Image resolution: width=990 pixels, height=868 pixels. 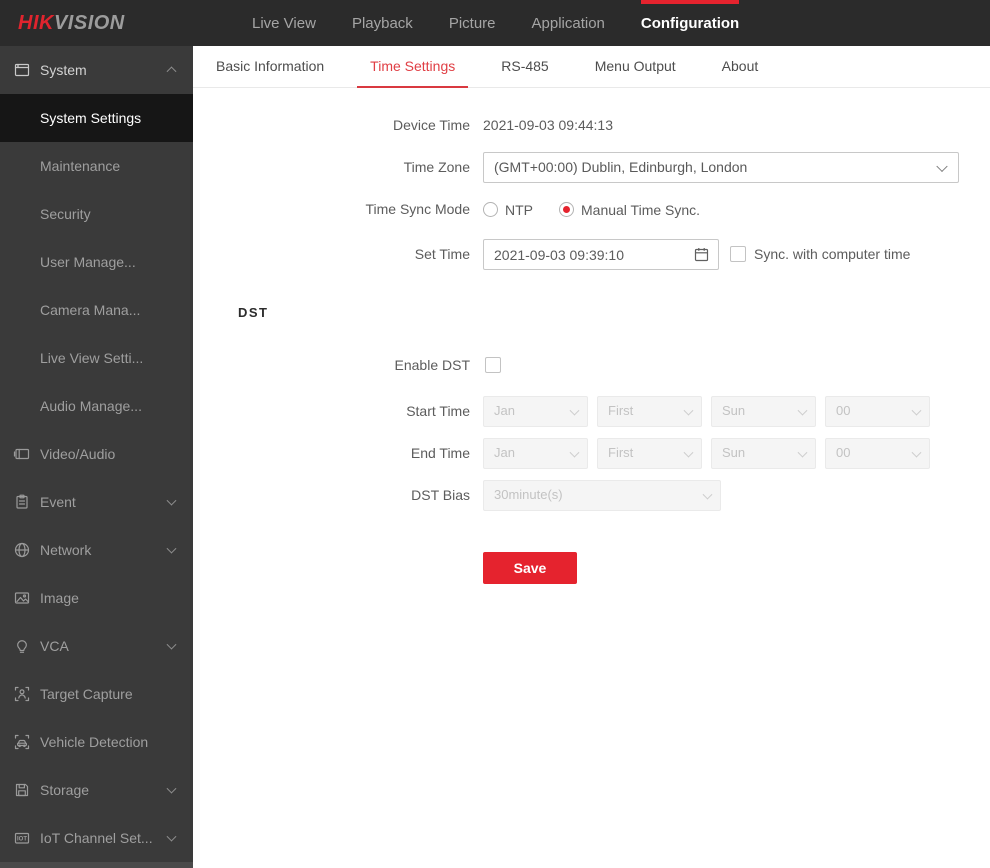 I want to click on dst-start-week-select: First, so click(x=649, y=411).